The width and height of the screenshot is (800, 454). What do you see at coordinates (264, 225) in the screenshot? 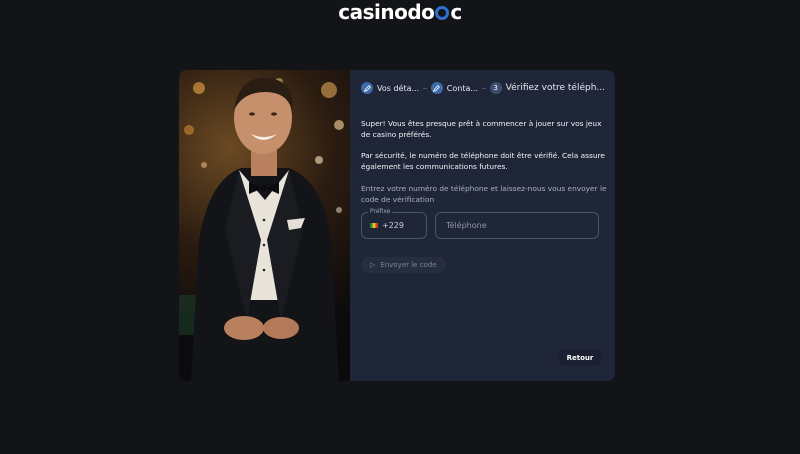
I see `casino-host-photo` at bounding box center [264, 225].